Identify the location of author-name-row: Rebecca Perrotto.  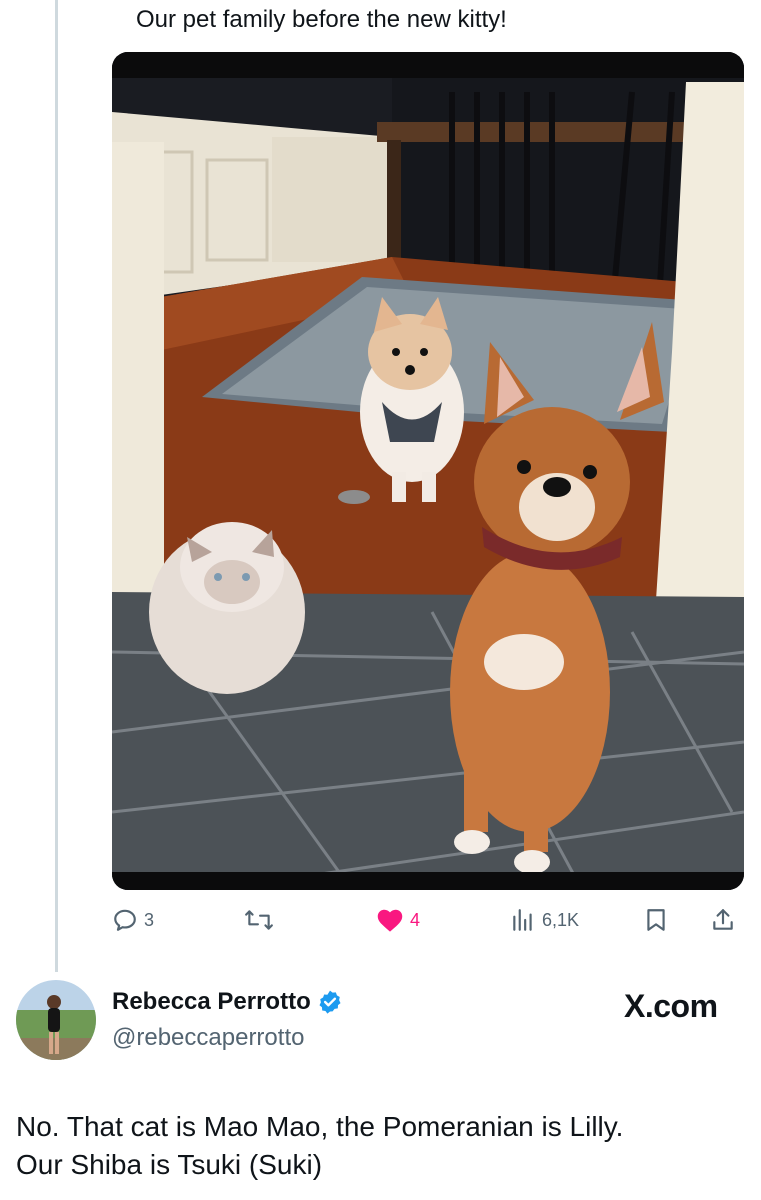
(227, 1002).